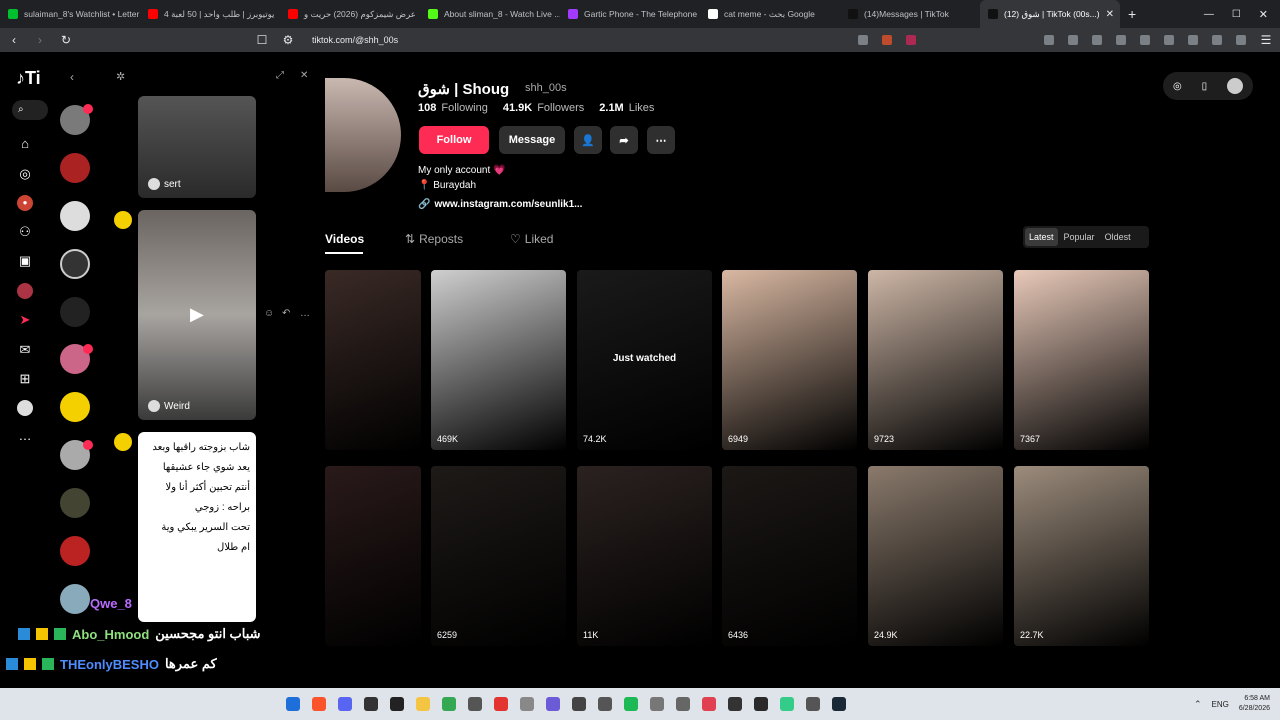 This screenshot has width=1280, height=720. I want to click on share-icon: ➦, so click(624, 140).